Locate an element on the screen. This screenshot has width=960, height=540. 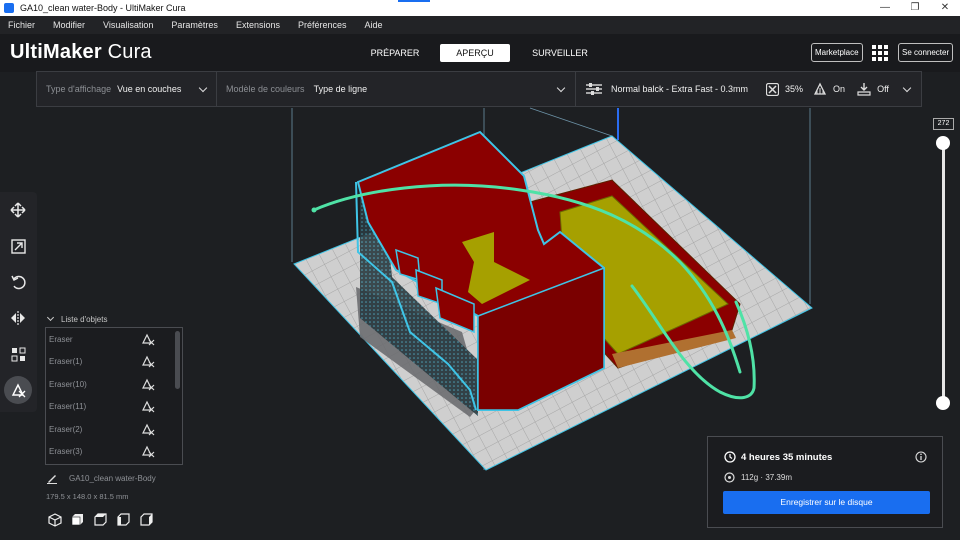
view-type-label: Type d'affichage is located at coordinates (79, 89).